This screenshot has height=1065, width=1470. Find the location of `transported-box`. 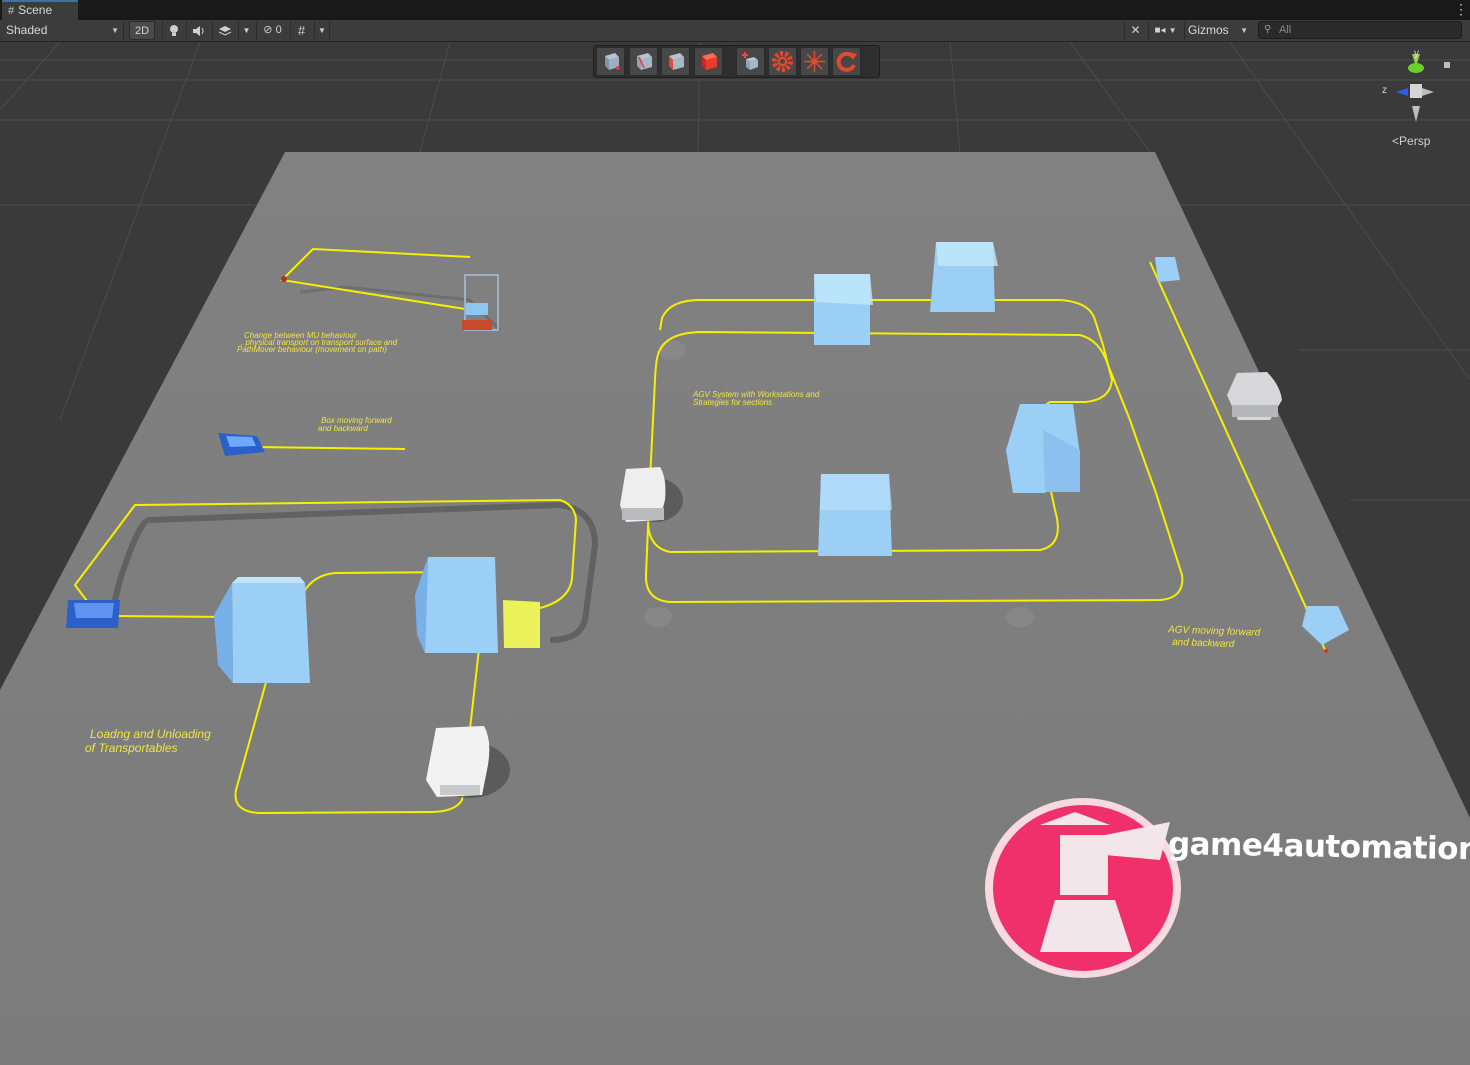

transported-box is located at coordinates (477, 309).